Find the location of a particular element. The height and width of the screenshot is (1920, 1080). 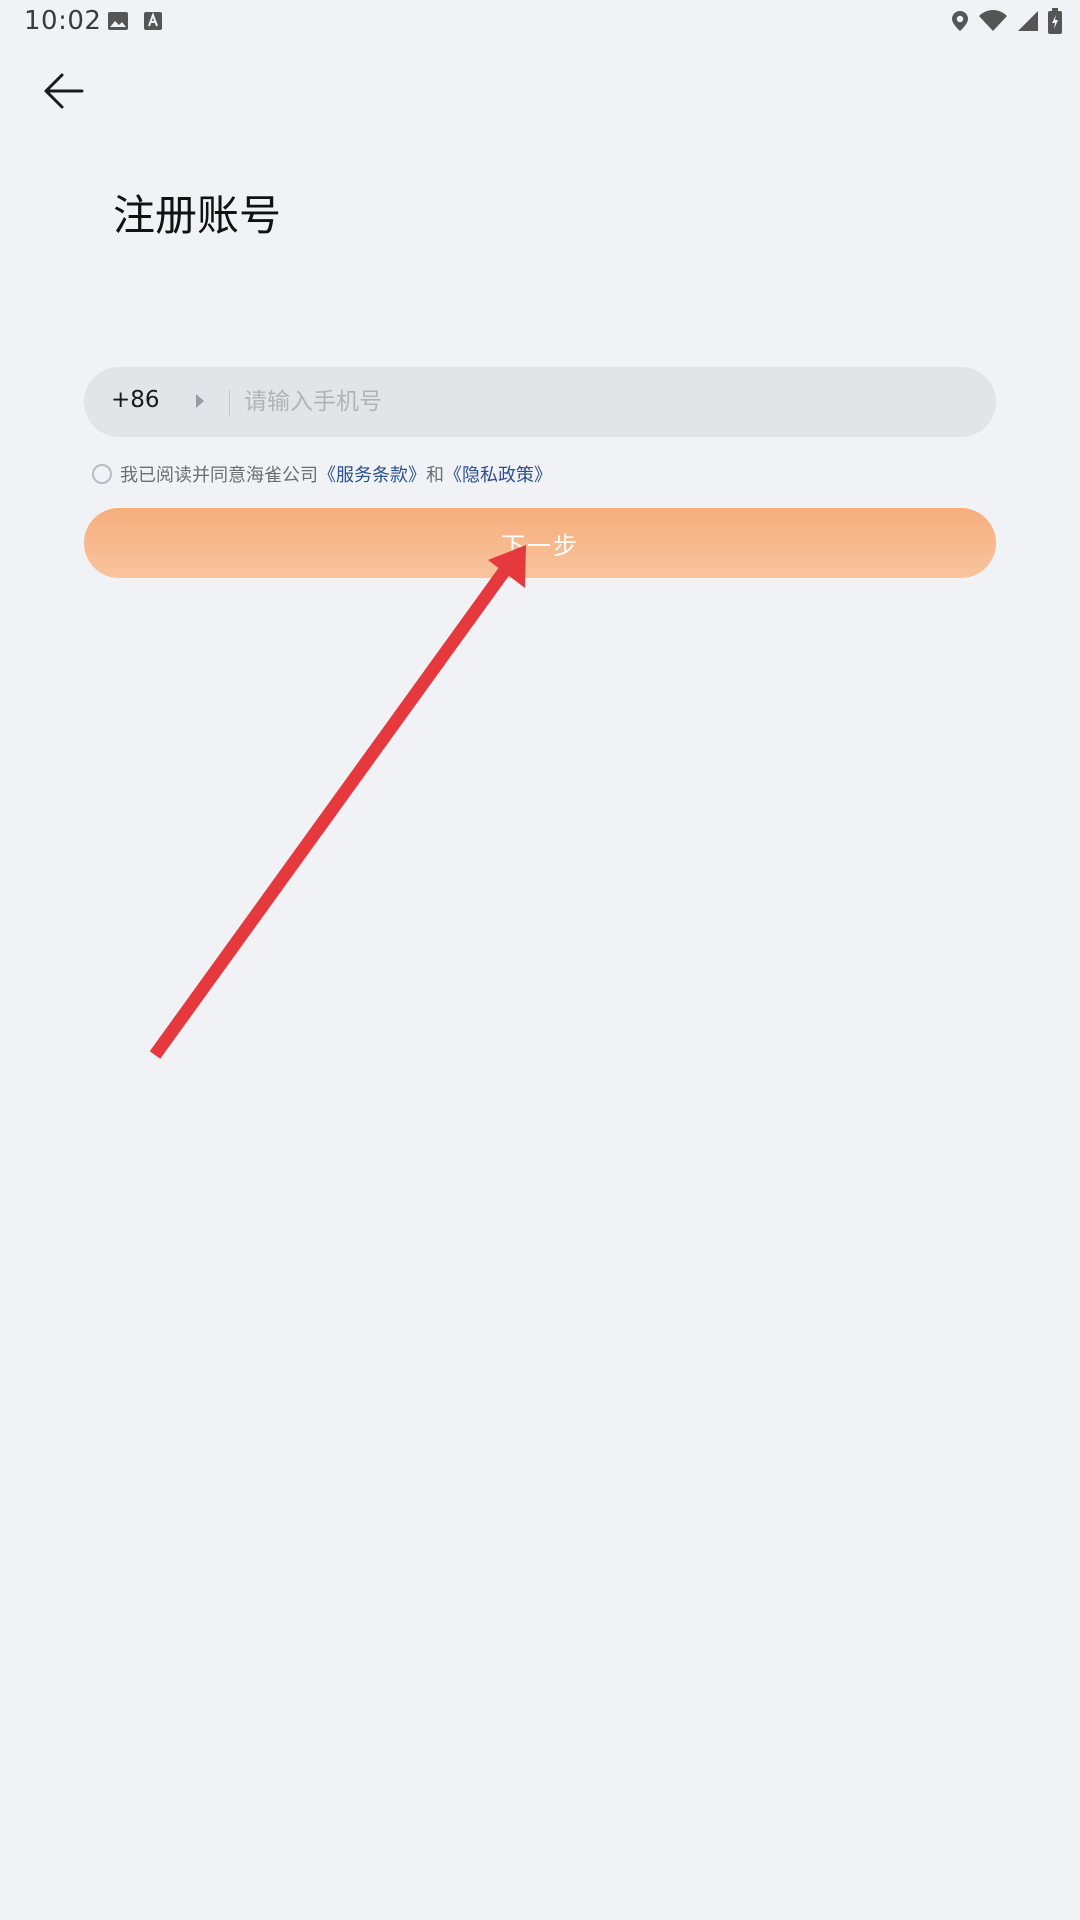

next-button: 下一步 is located at coordinates (540, 543).